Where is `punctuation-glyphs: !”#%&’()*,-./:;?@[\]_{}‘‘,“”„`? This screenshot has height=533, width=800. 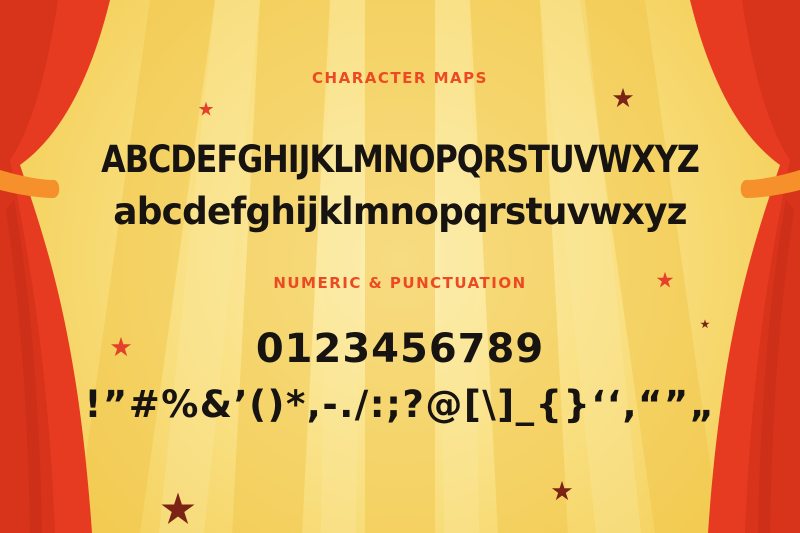
punctuation-glyphs: !”#%&’()*,-./:;?@[\]_{}‘‘,“”„ is located at coordinates (400, 404).